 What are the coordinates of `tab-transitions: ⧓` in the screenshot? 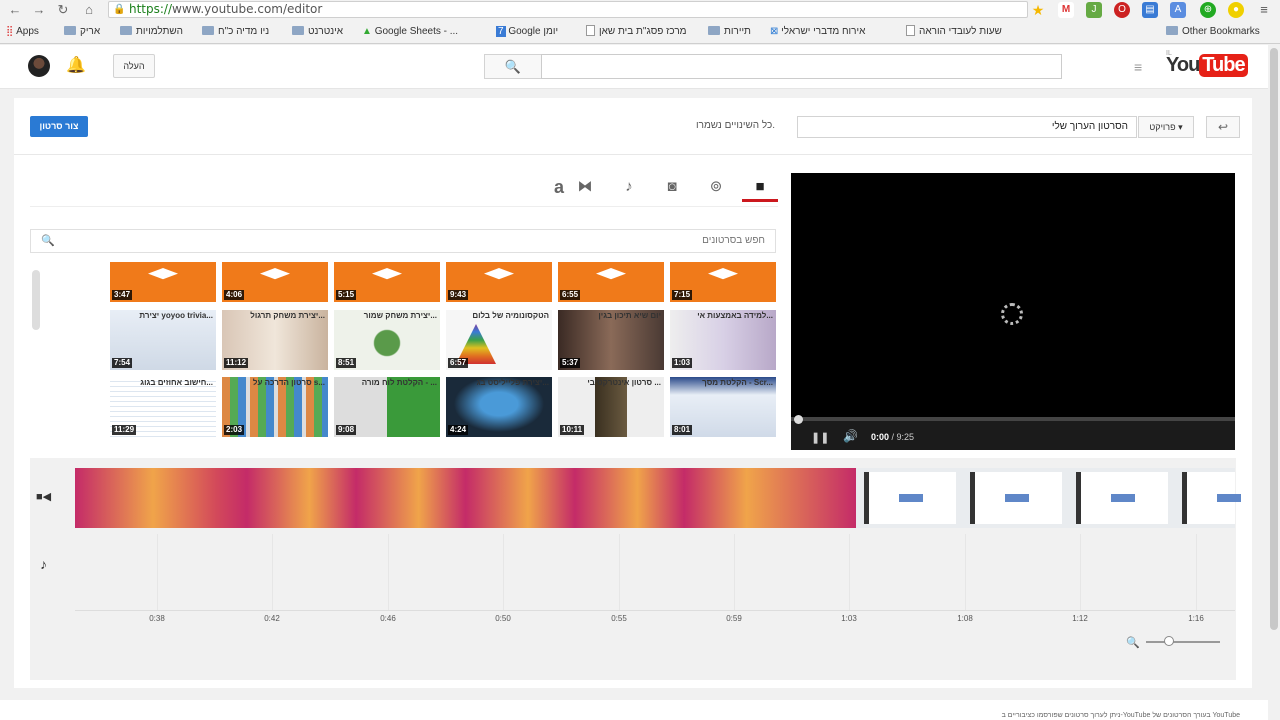 It's located at (585, 189).